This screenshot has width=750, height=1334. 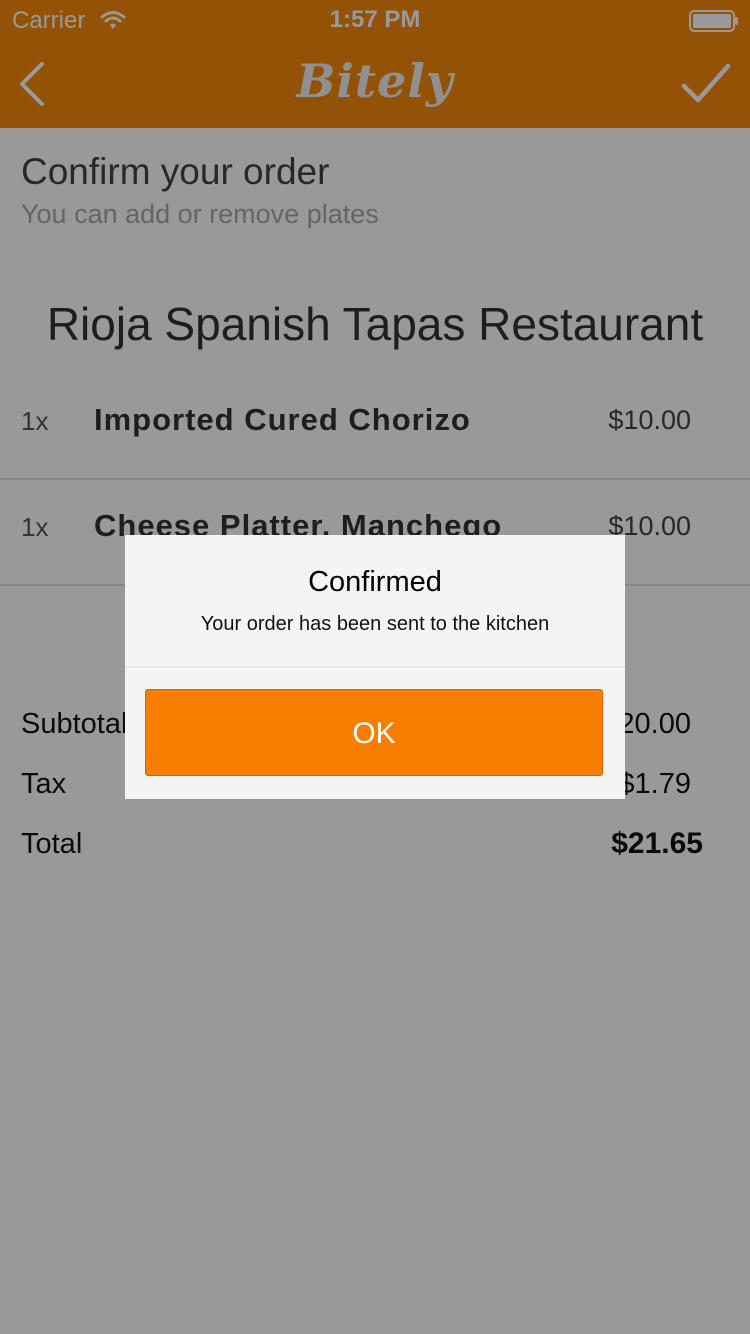 What do you see at coordinates (375, 624) in the screenshot?
I see `dialog-message: Your order has been sent to the kitchen` at bounding box center [375, 624].